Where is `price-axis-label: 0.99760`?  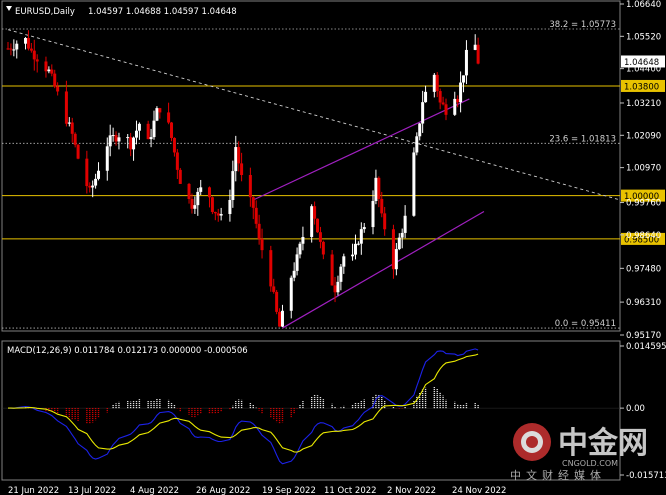
price-axis-label: 0.99760 is located at coordinates (643, 204).